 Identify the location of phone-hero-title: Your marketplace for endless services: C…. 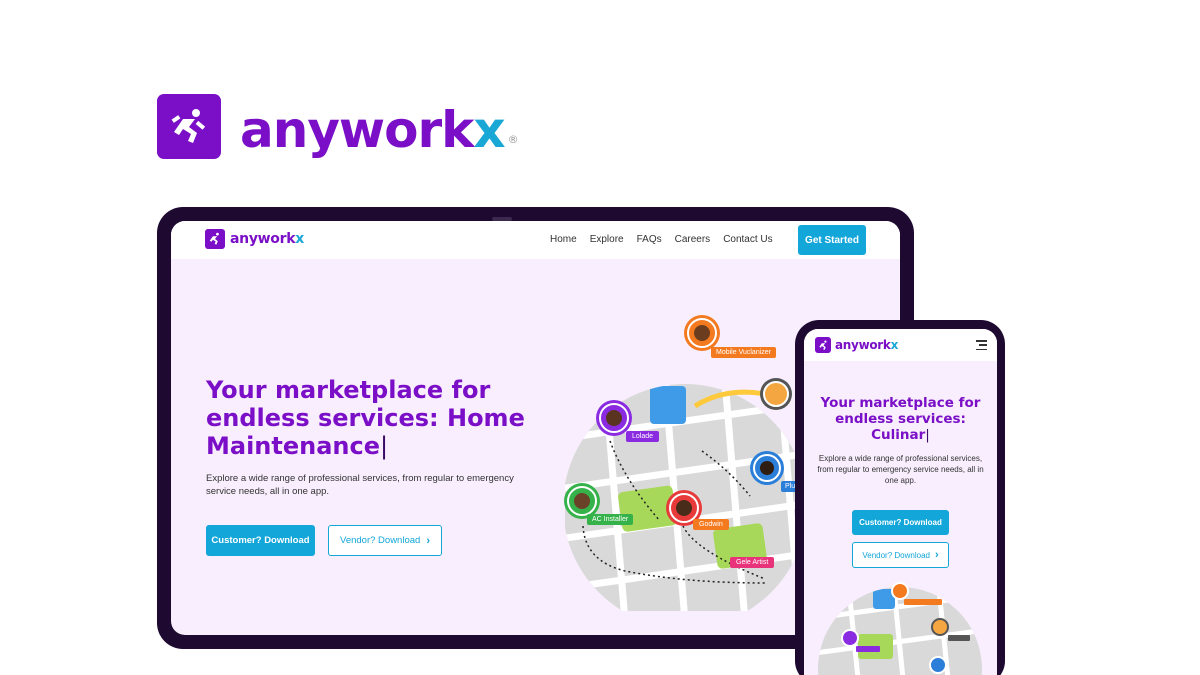
(900, 419).